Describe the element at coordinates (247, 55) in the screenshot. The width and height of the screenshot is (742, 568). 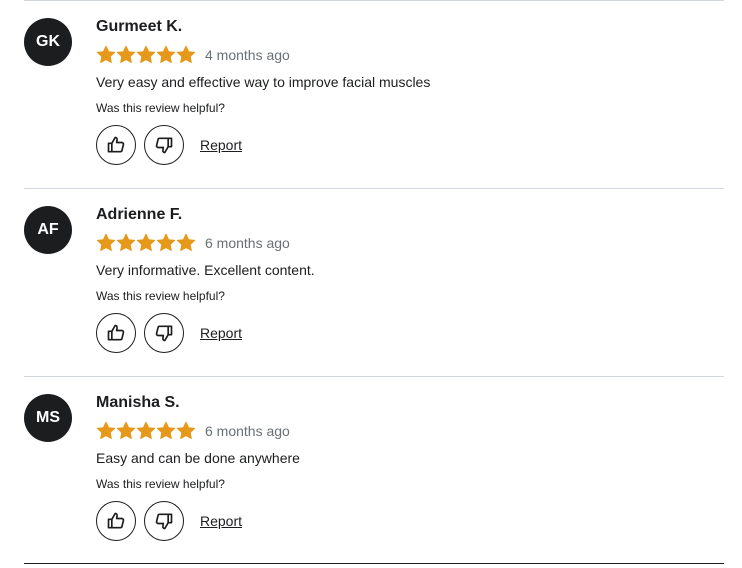
I see `review-time: 4 months ago` at that location.